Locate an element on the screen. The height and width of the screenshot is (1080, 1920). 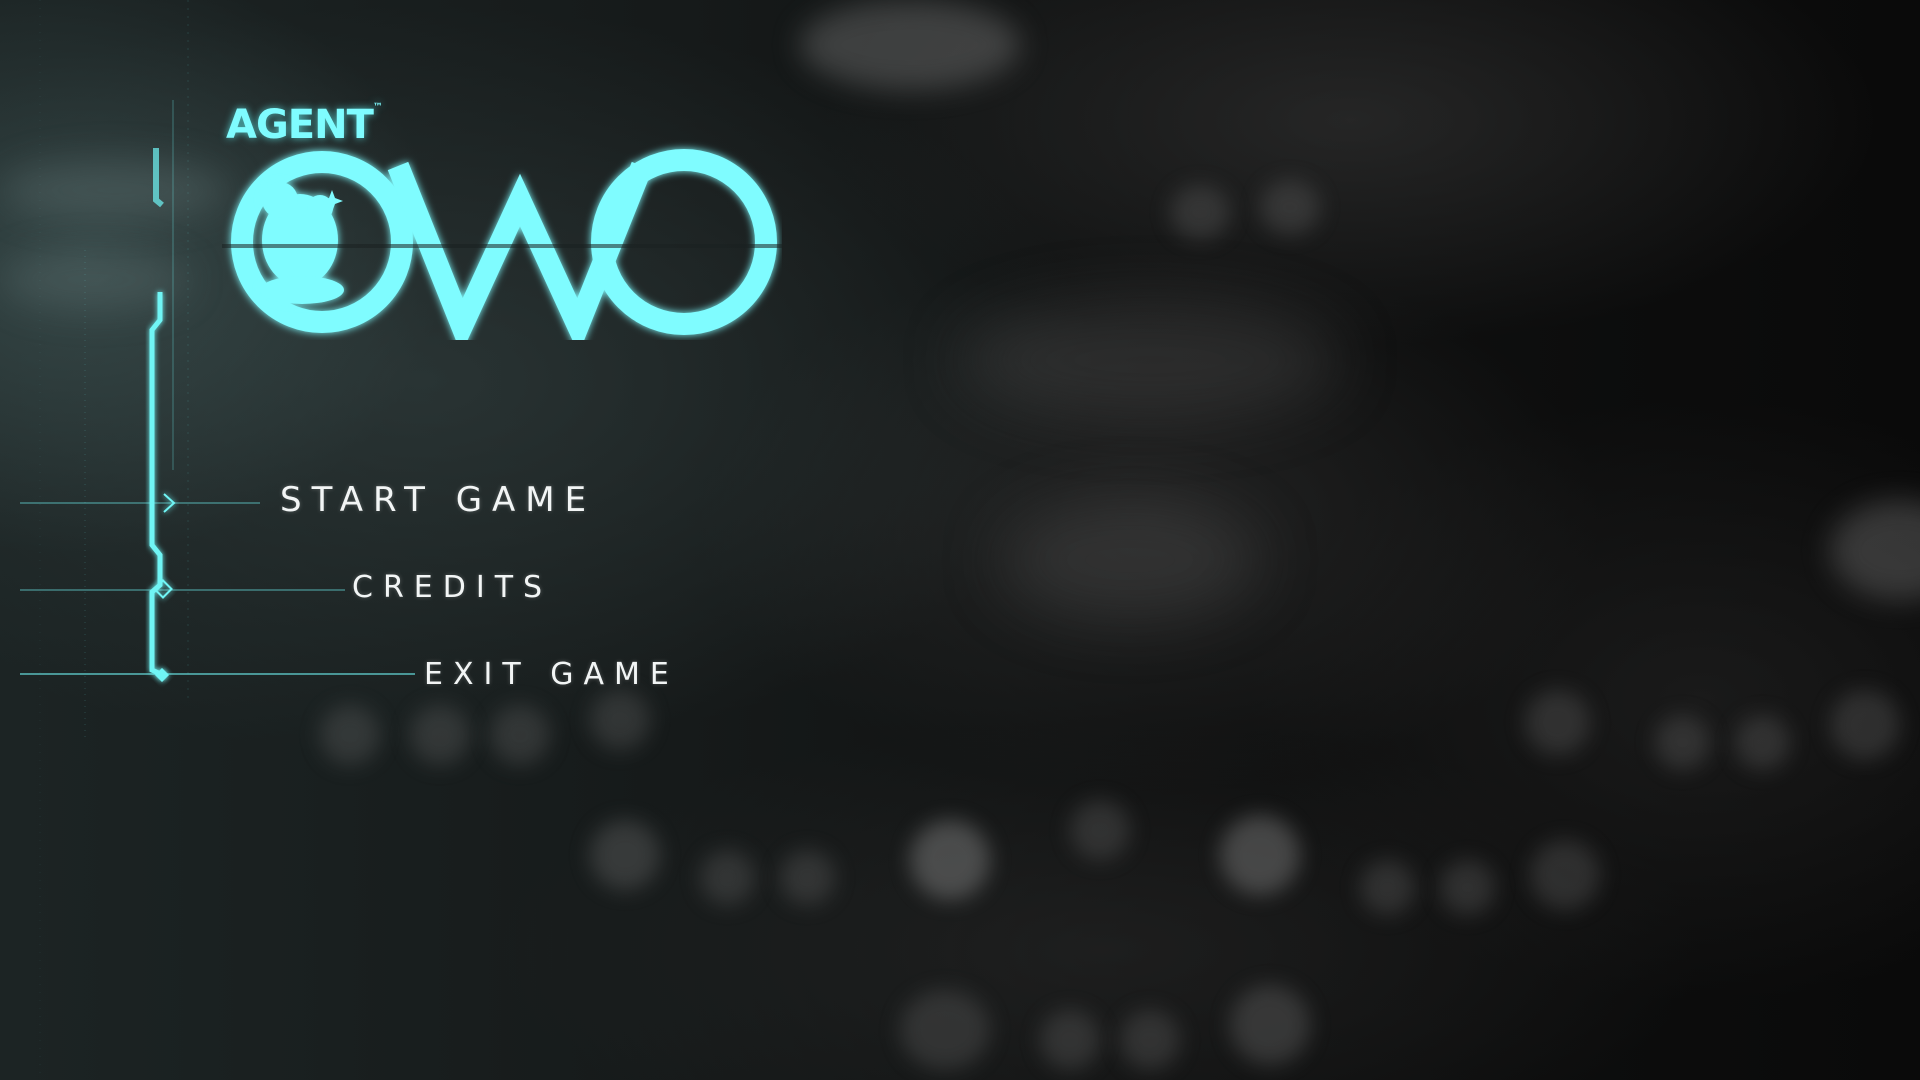
exit-game-button: EXIT GAME is located at coordinates (551, 674).